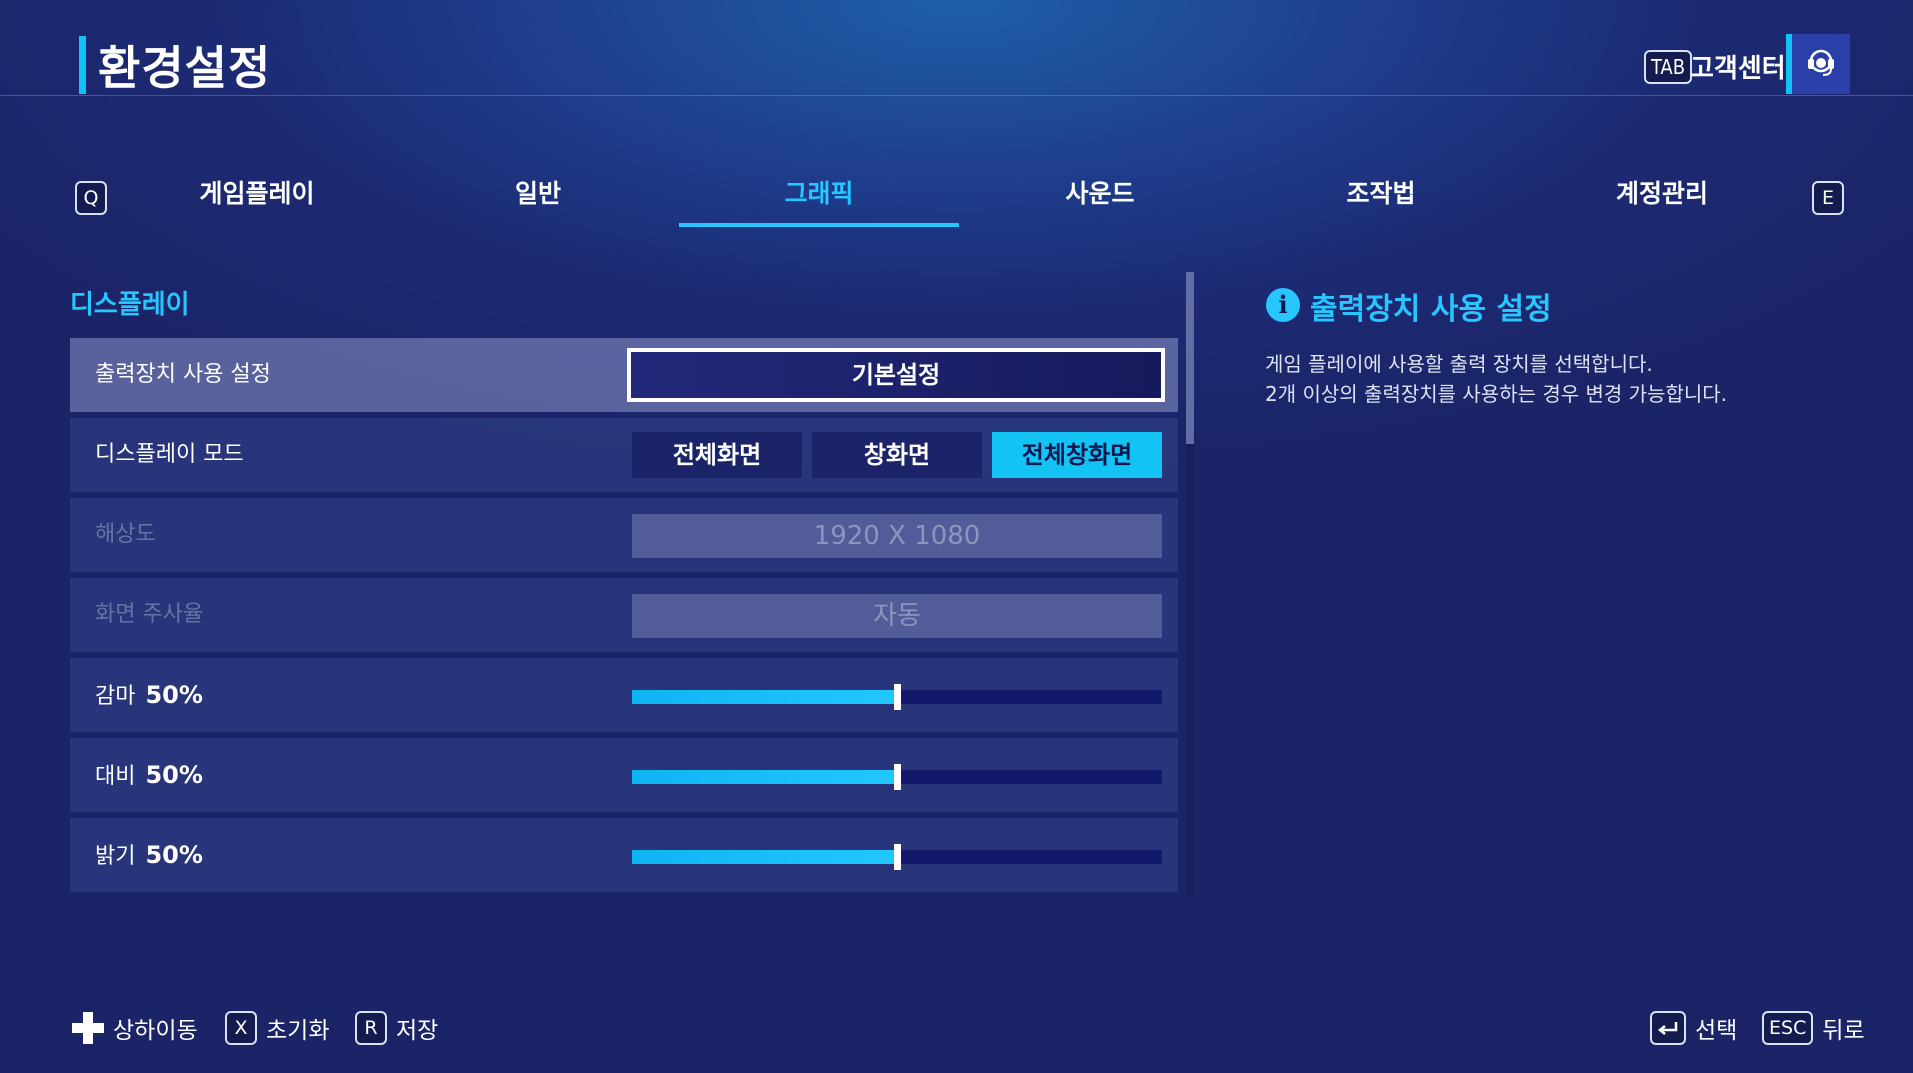 This screenshot has height=1073, width=1913. Describe the element at coordinates (257, 201) in the screenshot. I see `tab-gameplay: 게임플레이` at that location.